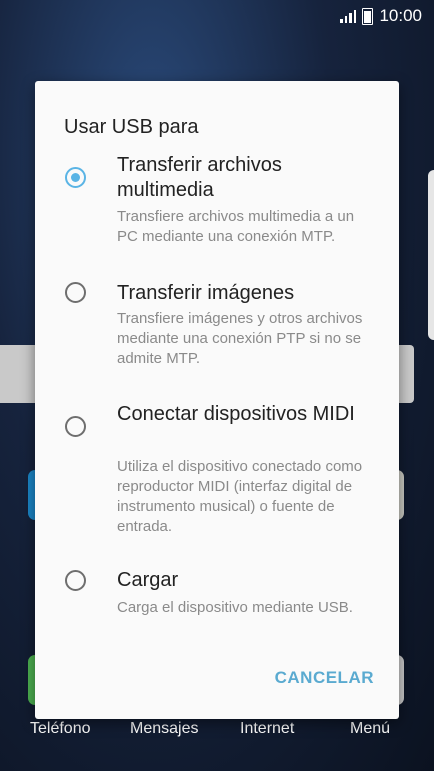 This screenshot has height=771, width=434. I want to click on radio-charge, so click(75, 580).